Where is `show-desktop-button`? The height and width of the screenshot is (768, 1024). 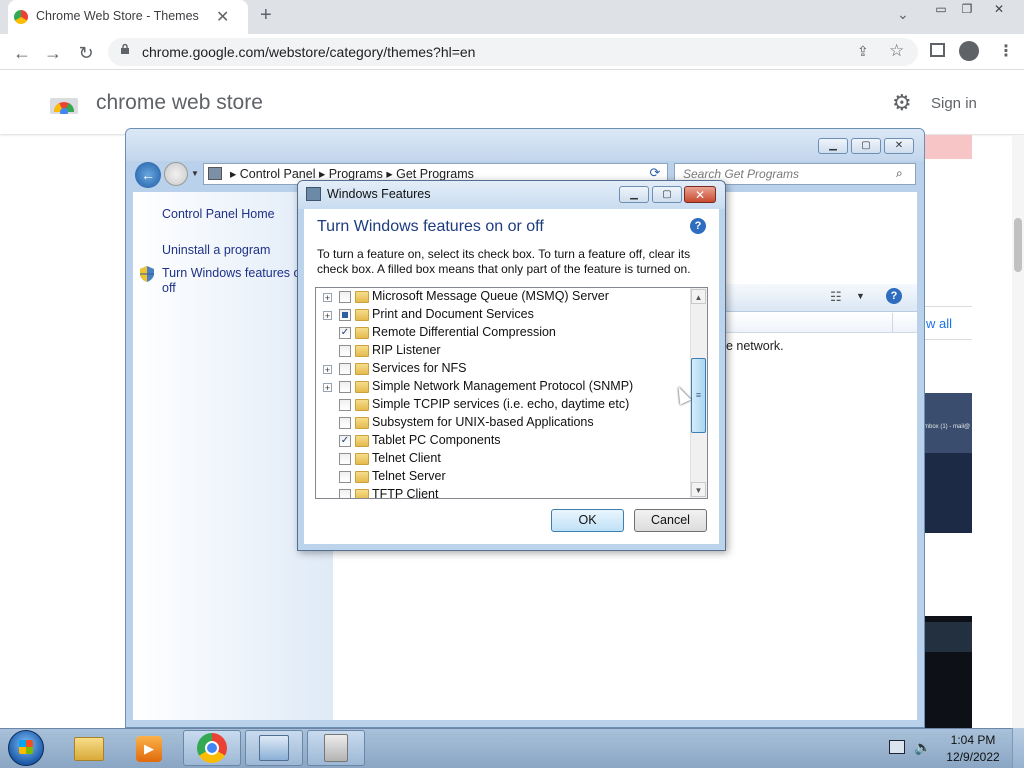
show-desktop-button is located at coordinates (1018, 748).